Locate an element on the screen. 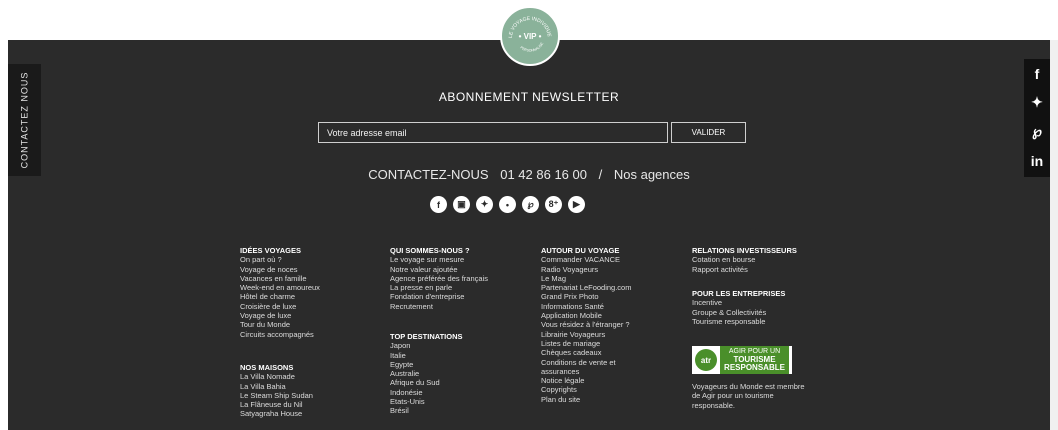 This screenshot has width=1058, height=430. footer-link: Librairie Voyageurs is located at coordinates (586, 334).